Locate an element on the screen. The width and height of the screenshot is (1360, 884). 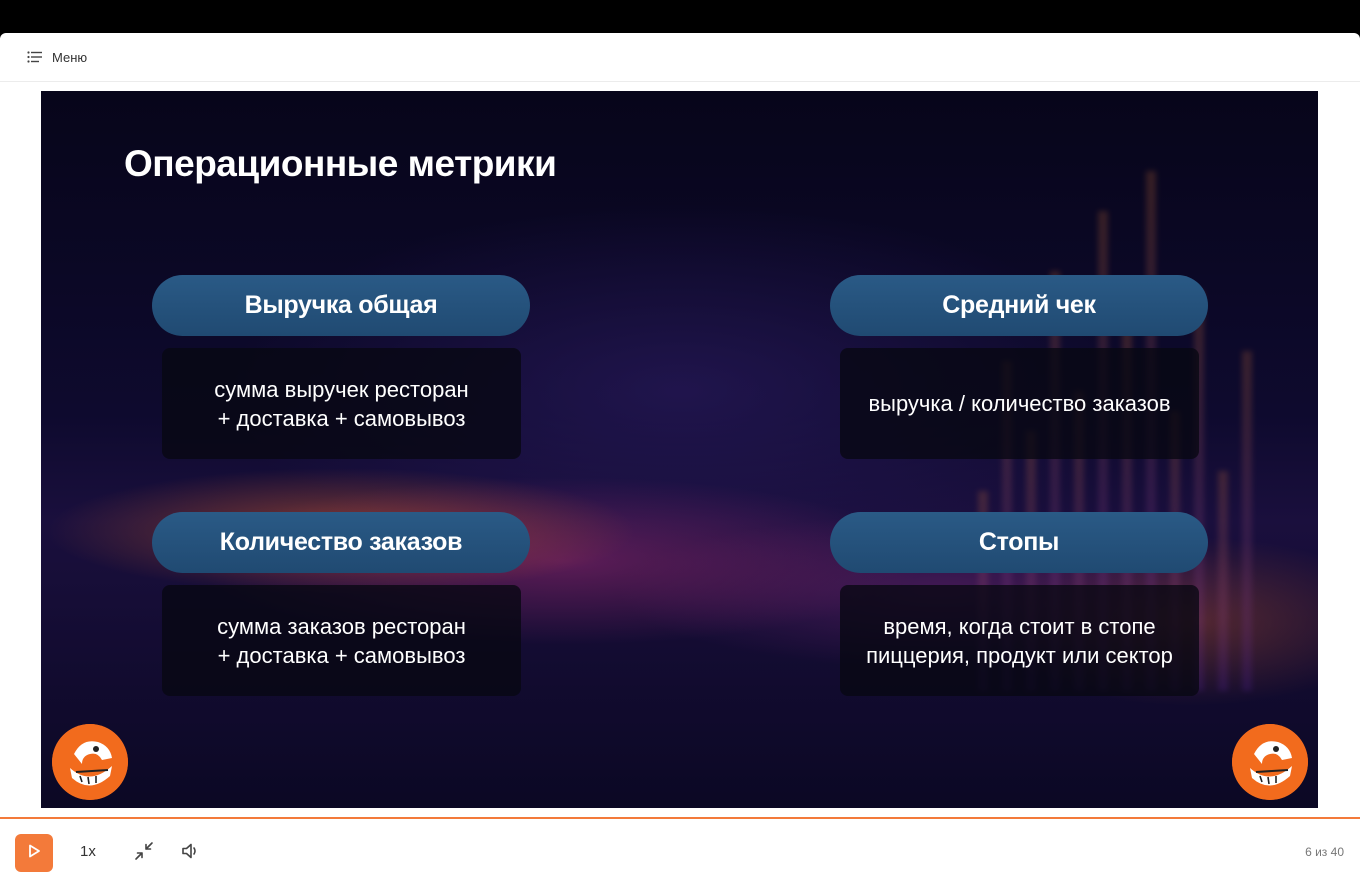
metric-description-average-check: выручка / количество заказов is located at coordinates (1019, 403).